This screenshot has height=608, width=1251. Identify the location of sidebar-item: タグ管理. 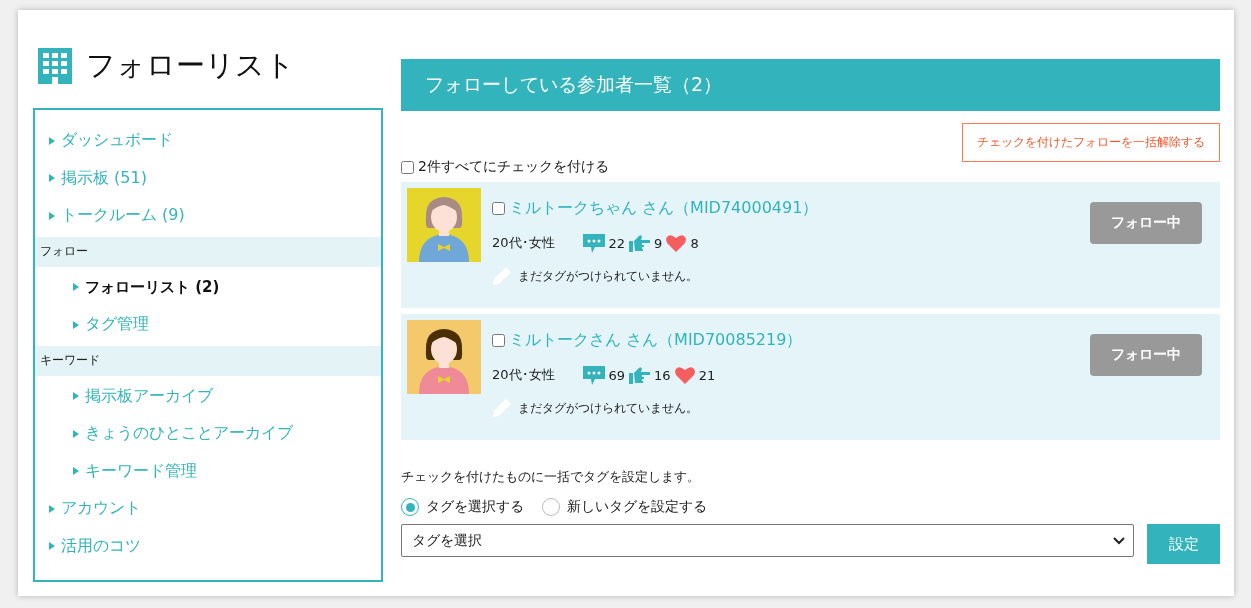
(208, 325).